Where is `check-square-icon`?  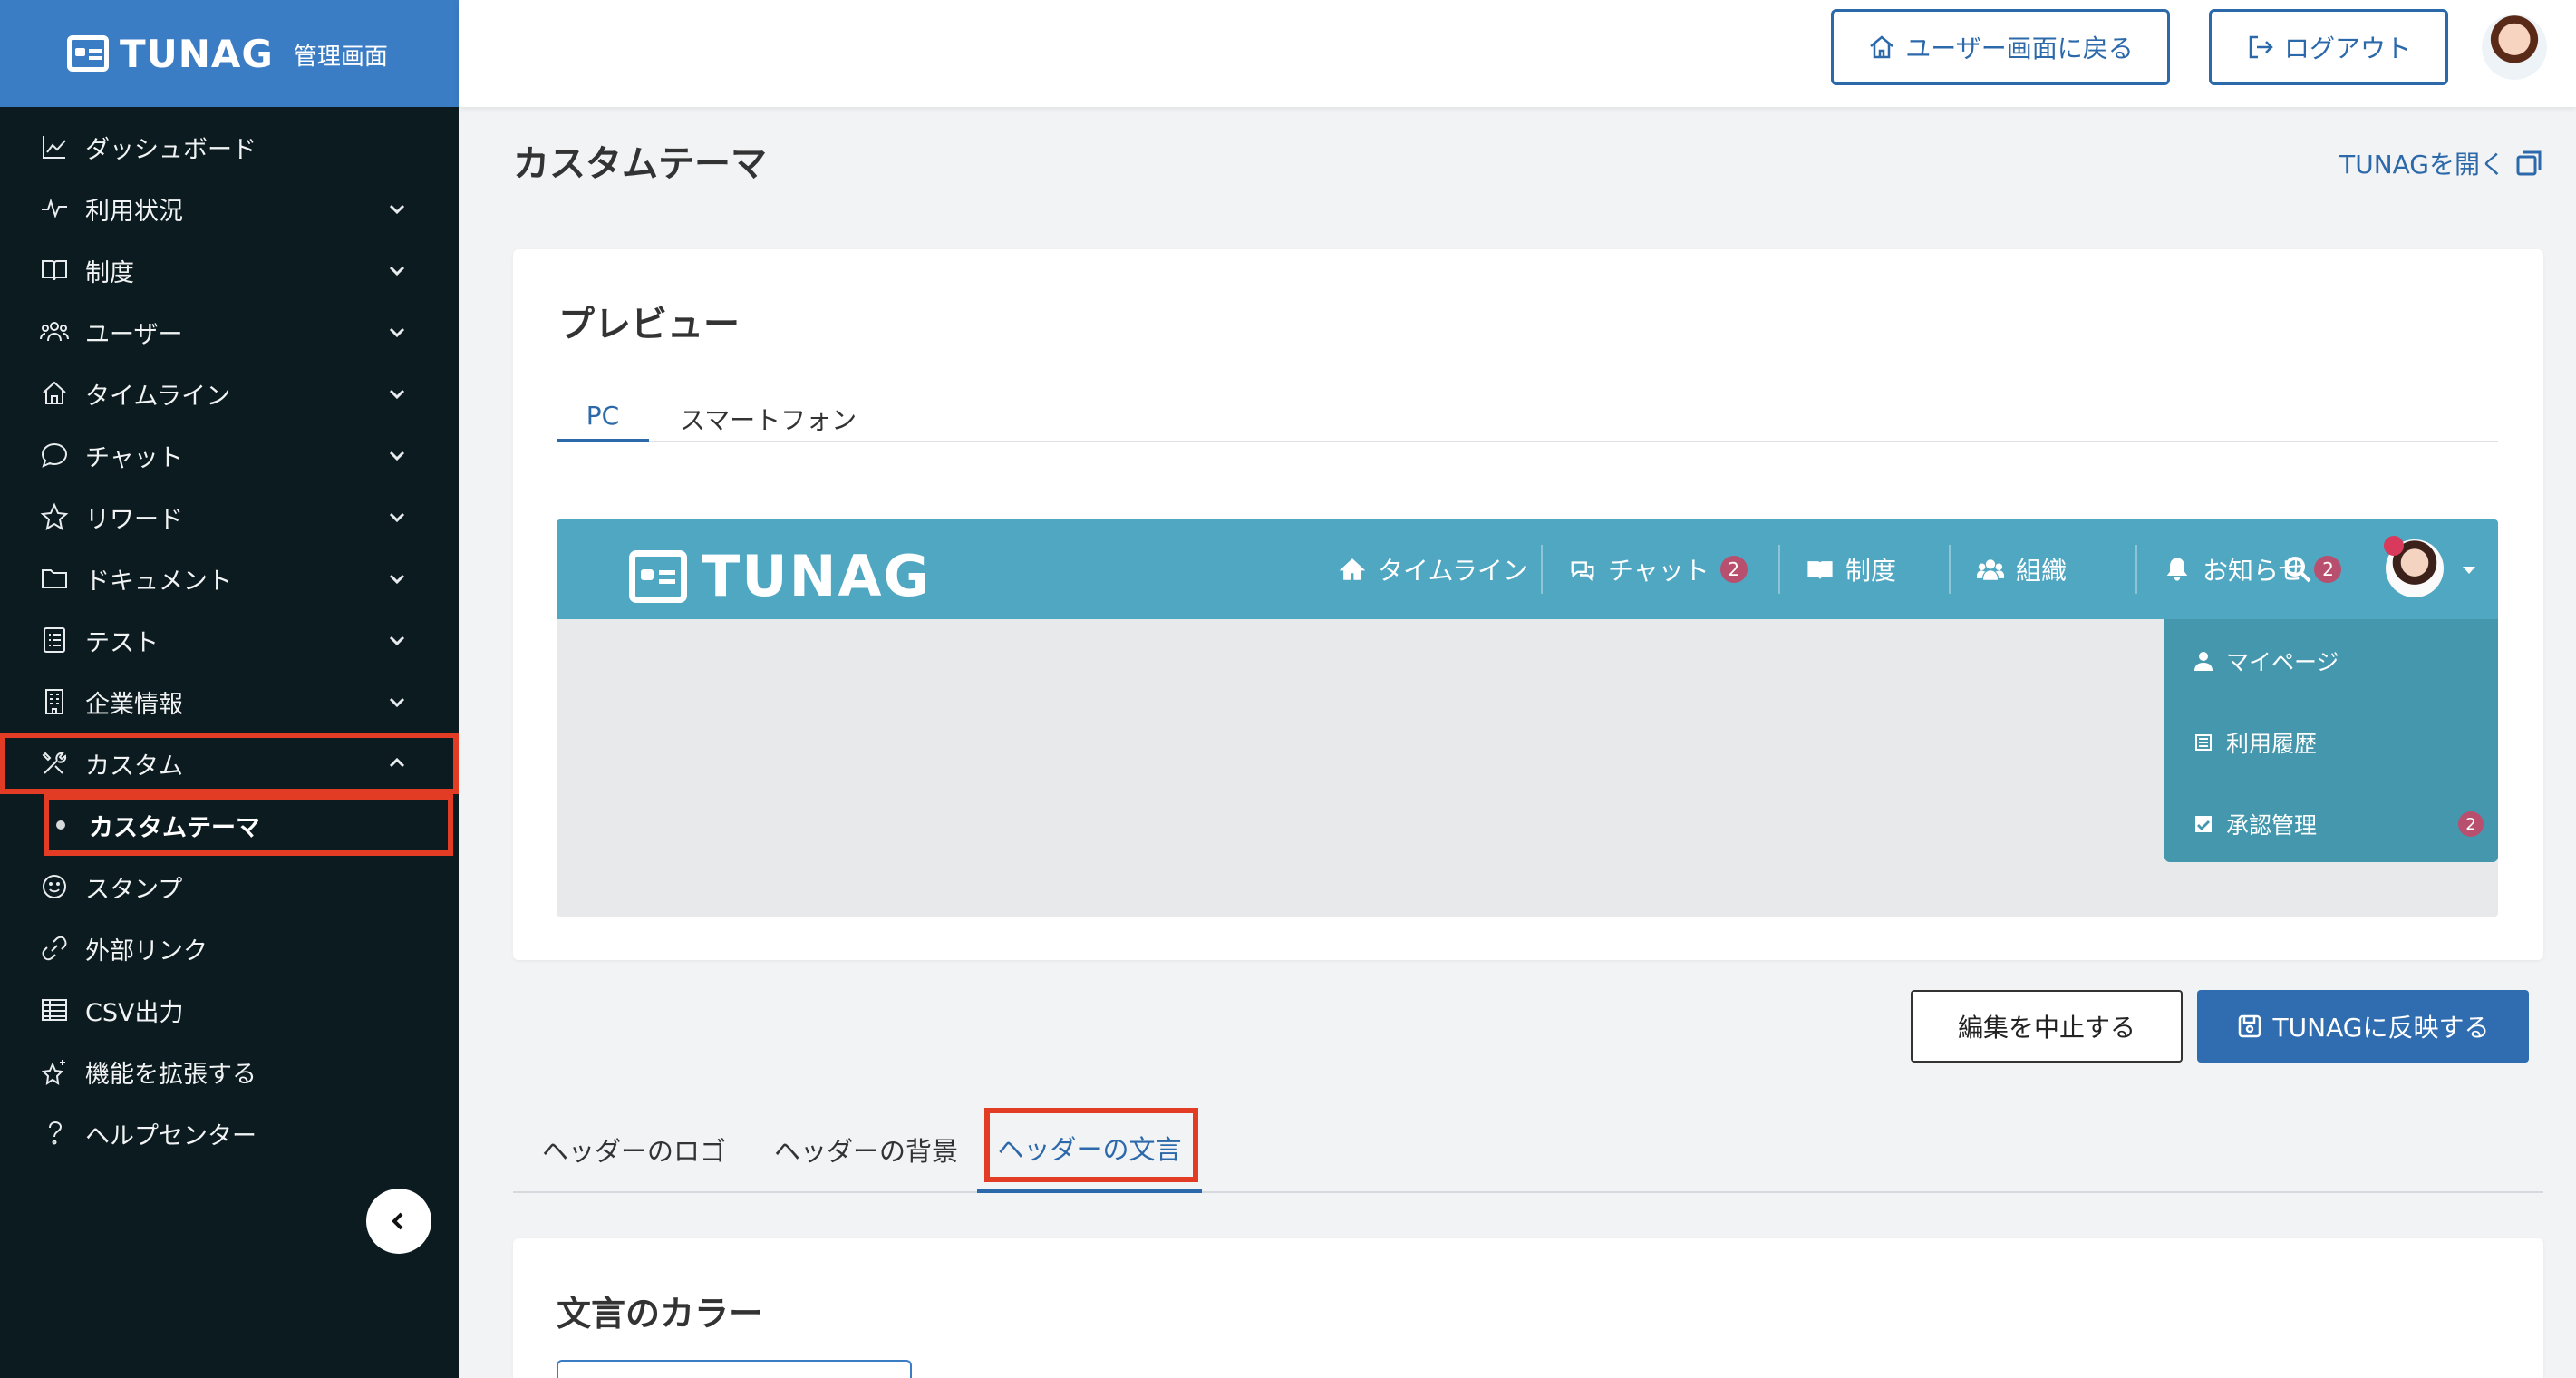 check-square-icon is located at coordinates (2203, 824).